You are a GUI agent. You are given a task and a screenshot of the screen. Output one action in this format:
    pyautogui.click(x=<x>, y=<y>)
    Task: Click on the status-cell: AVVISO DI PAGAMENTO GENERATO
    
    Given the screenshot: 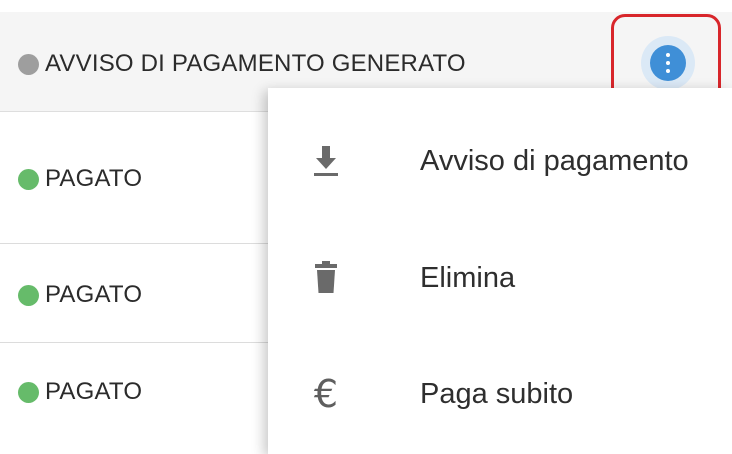 What is the action you would take?
    pyautogui.click(x=242, y=64)
    